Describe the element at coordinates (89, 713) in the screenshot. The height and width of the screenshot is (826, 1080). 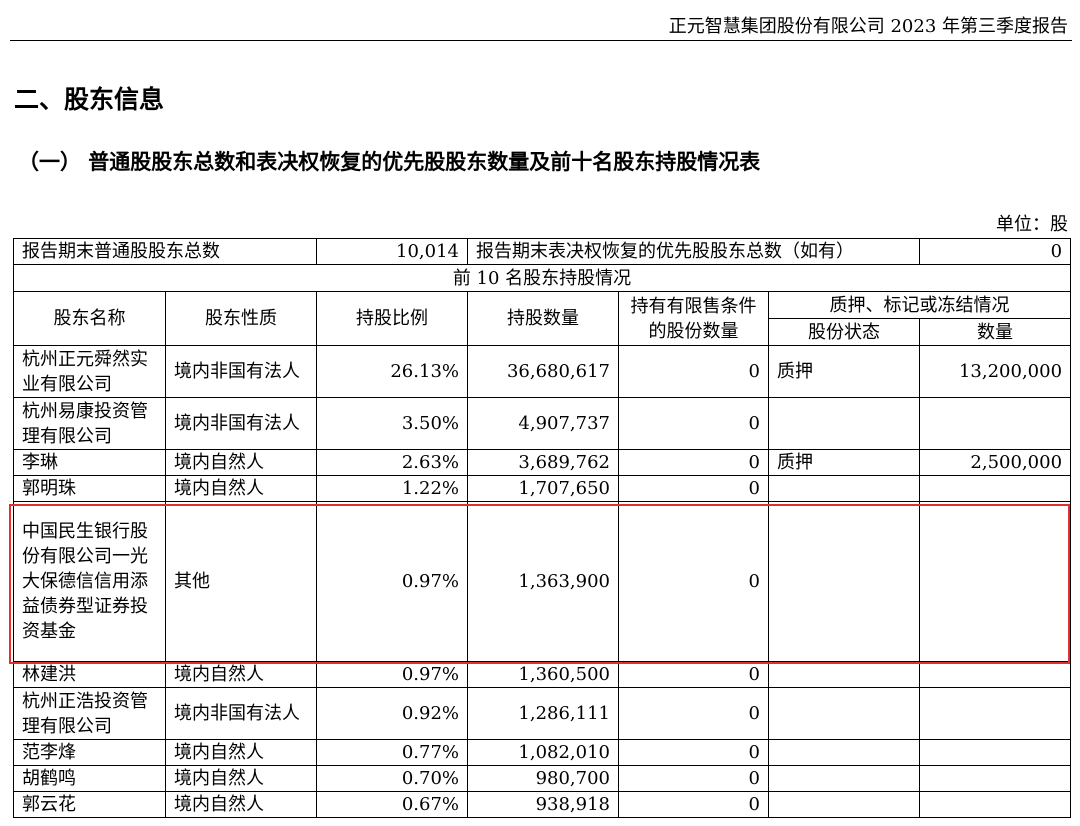
I see `shareholder-name: 杭州正浩投资管理有限公司` at that location.